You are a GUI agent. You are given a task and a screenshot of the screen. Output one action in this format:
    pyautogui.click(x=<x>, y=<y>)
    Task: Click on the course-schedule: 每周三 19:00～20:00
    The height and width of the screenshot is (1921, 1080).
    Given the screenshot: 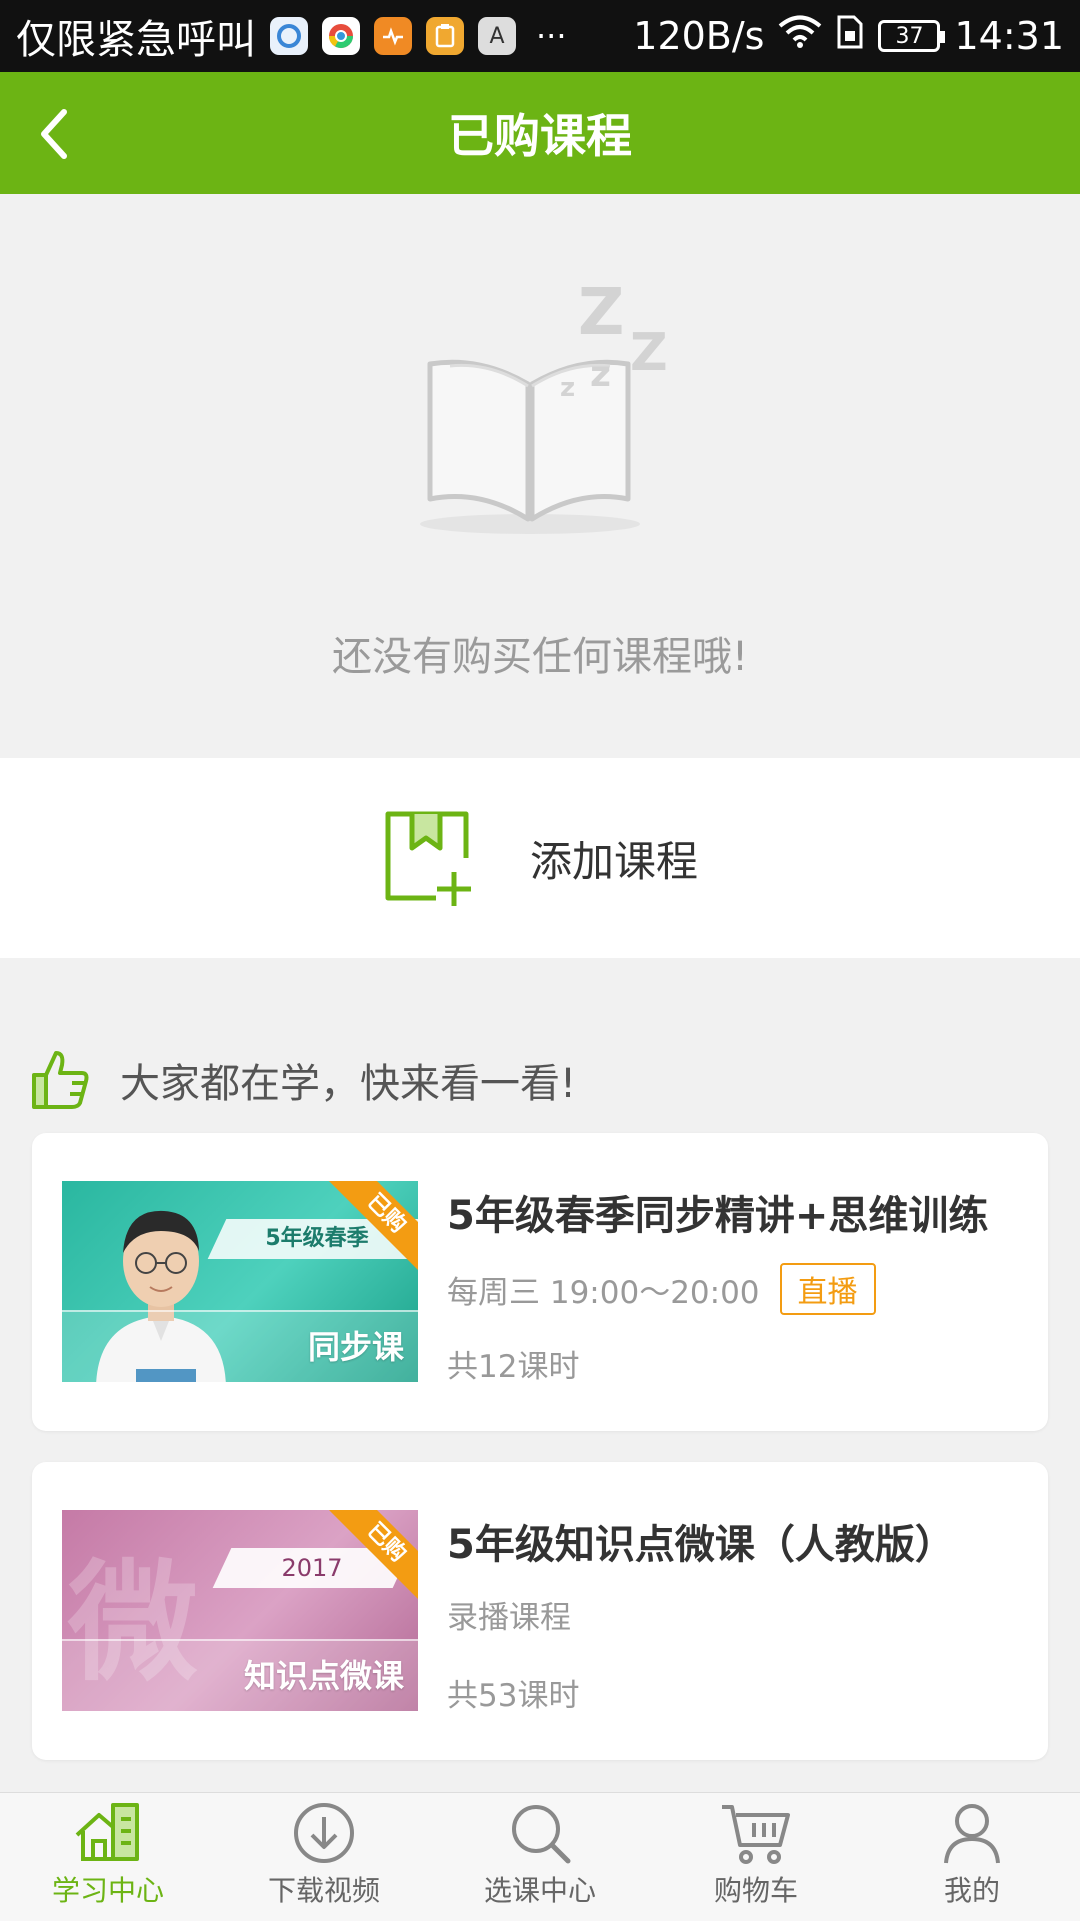 What is the action you would take?
    pyautogui.click(x=603, y=1292)
    